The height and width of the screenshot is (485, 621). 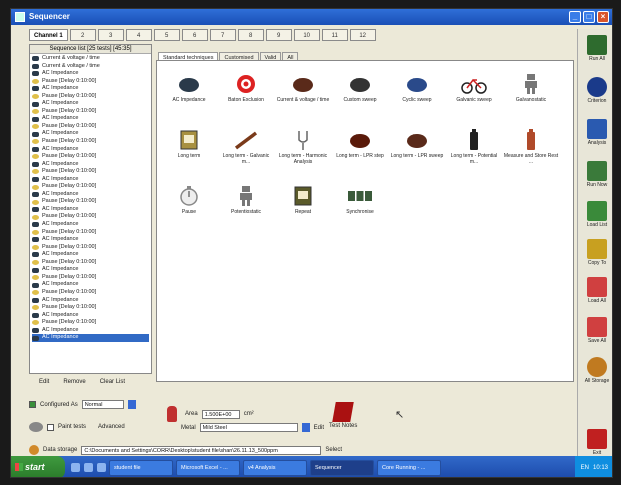 I want to click on channel-tab: 3, so click(x=110, y=35).